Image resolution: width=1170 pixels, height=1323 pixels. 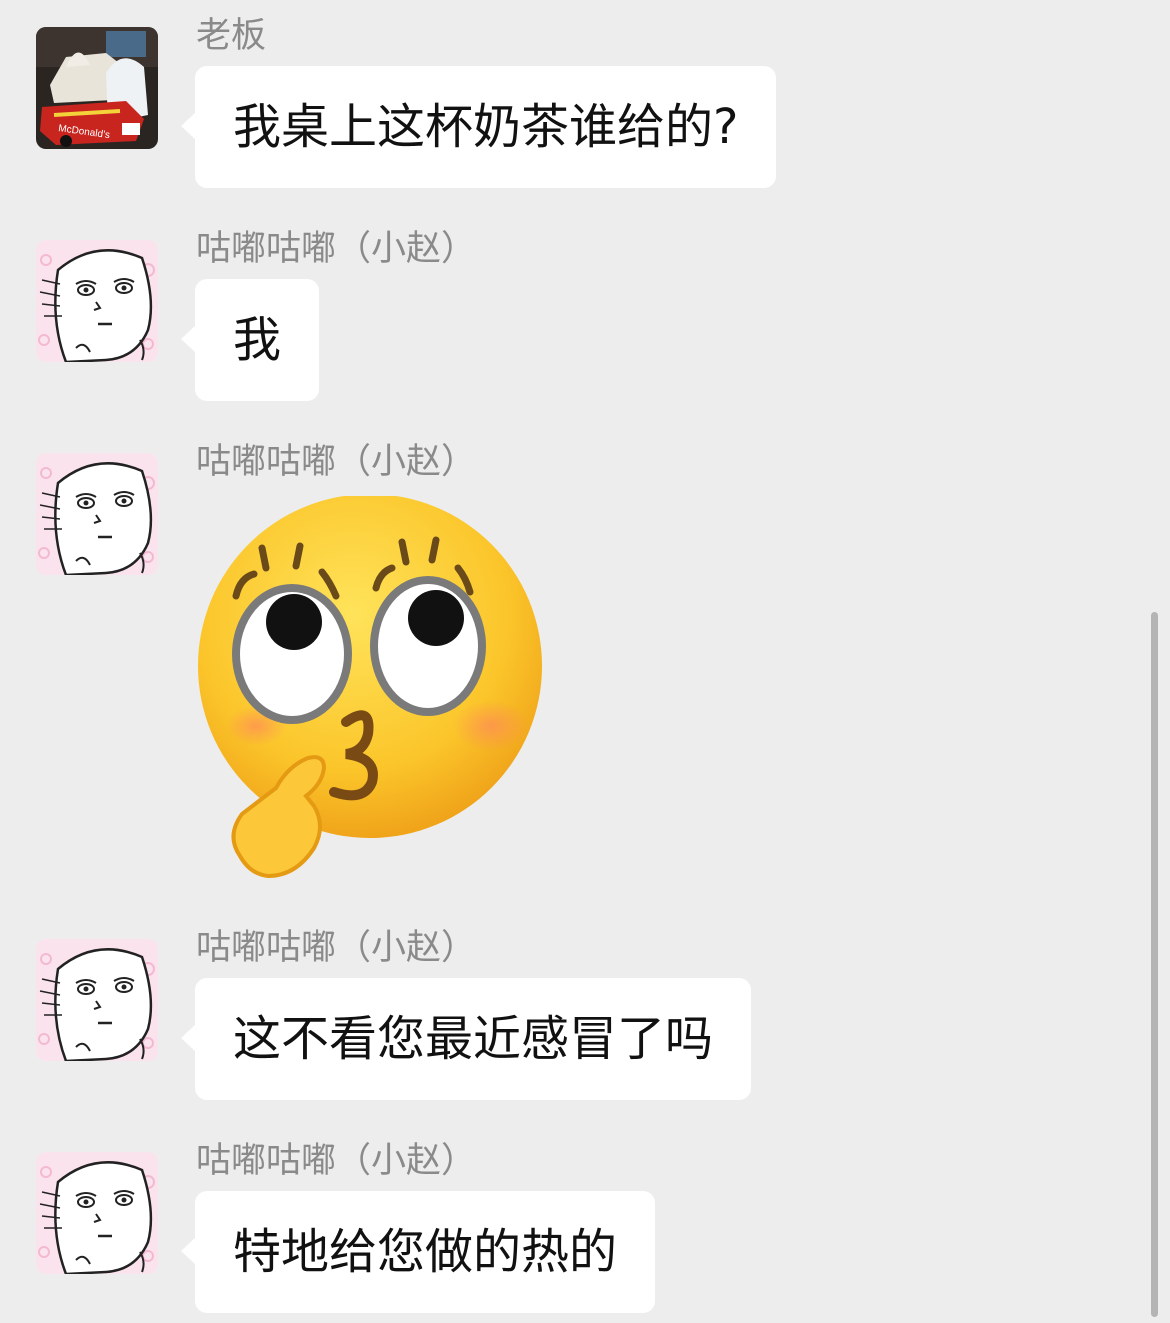 I want to click on boss-avatar-icon: McDonald's, so click(x=97, y=88).